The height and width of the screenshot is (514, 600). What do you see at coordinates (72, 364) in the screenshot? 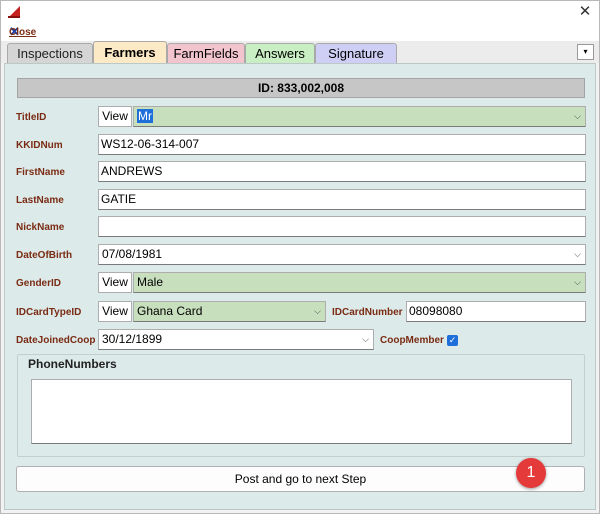
I see `phone-numbers-title: PhoneNumbers` at bounding box center [72, 364].